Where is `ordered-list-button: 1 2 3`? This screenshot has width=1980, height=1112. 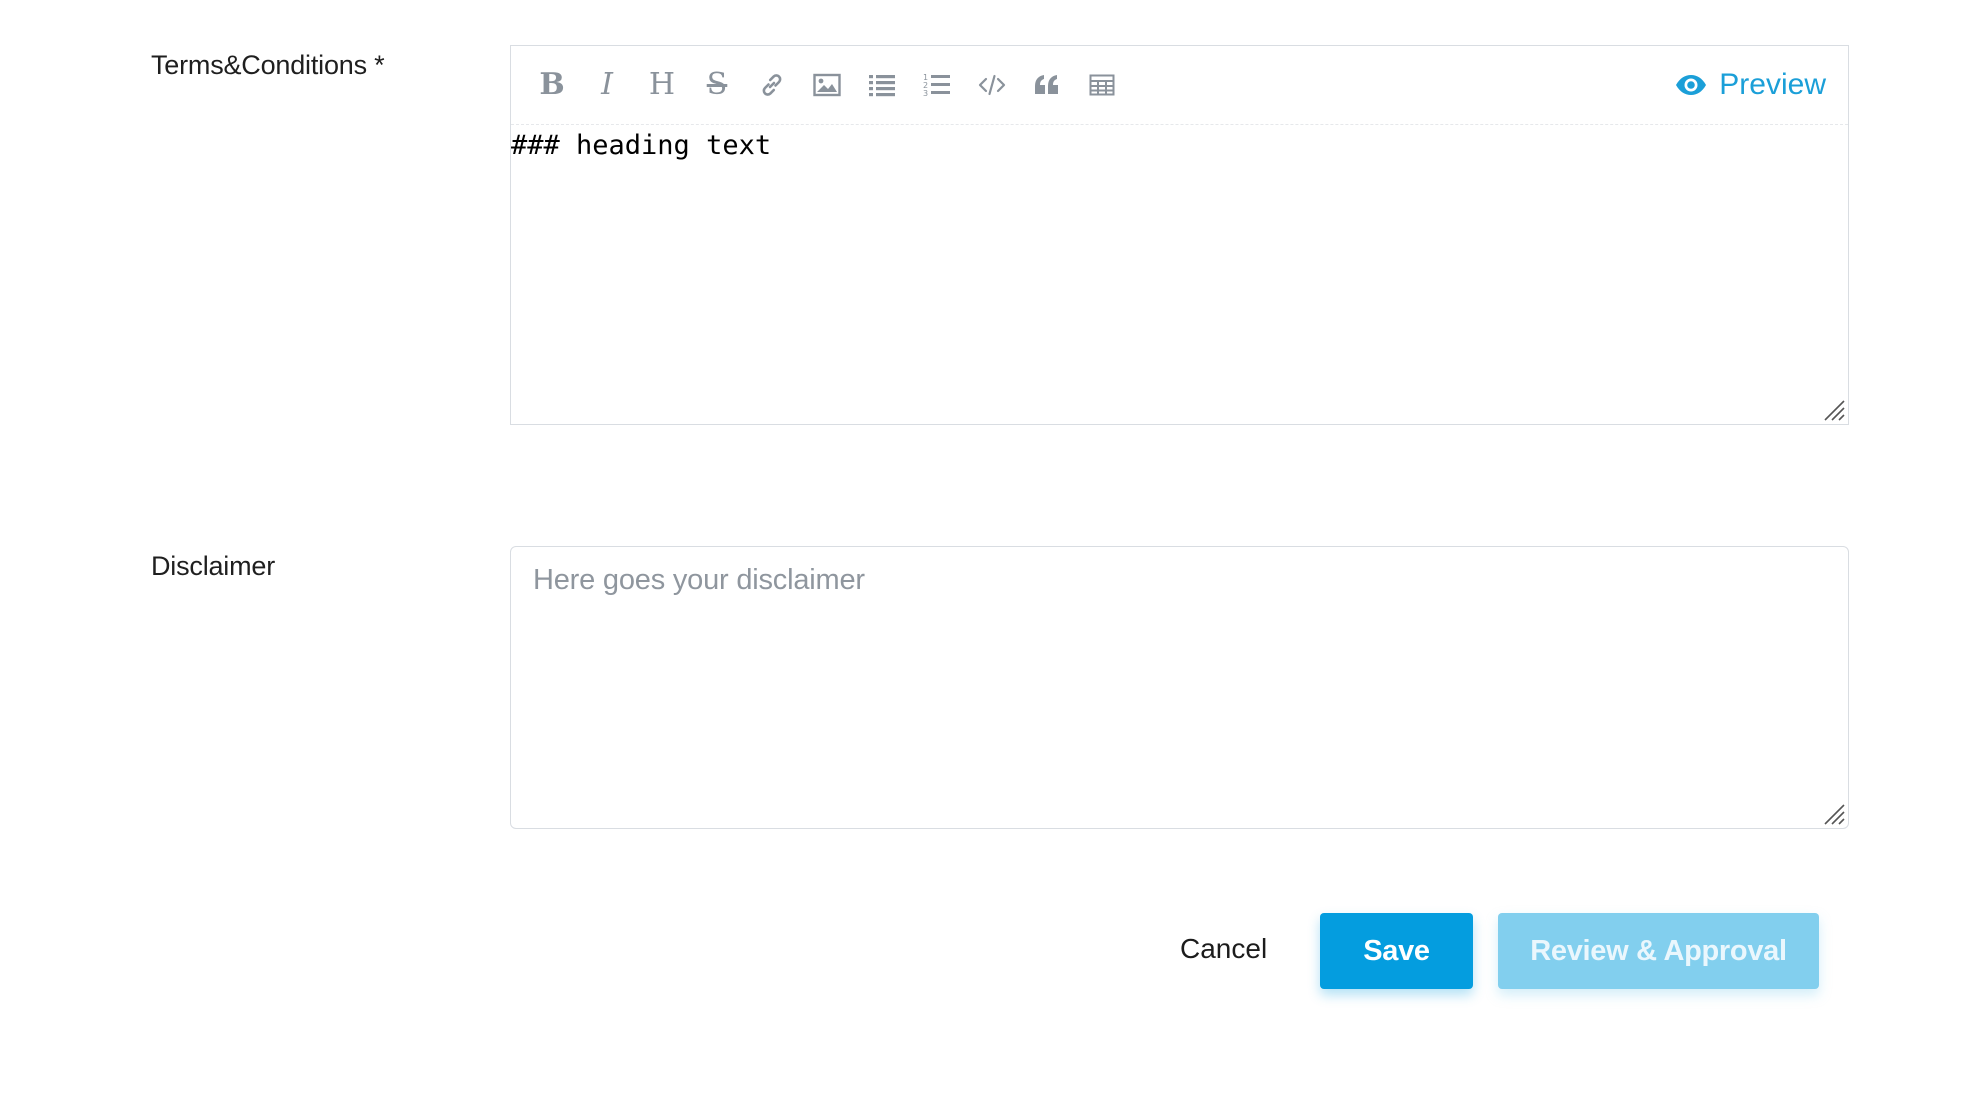 ordered-list-button: 1 2 3 is located at coordinates (937, 85).